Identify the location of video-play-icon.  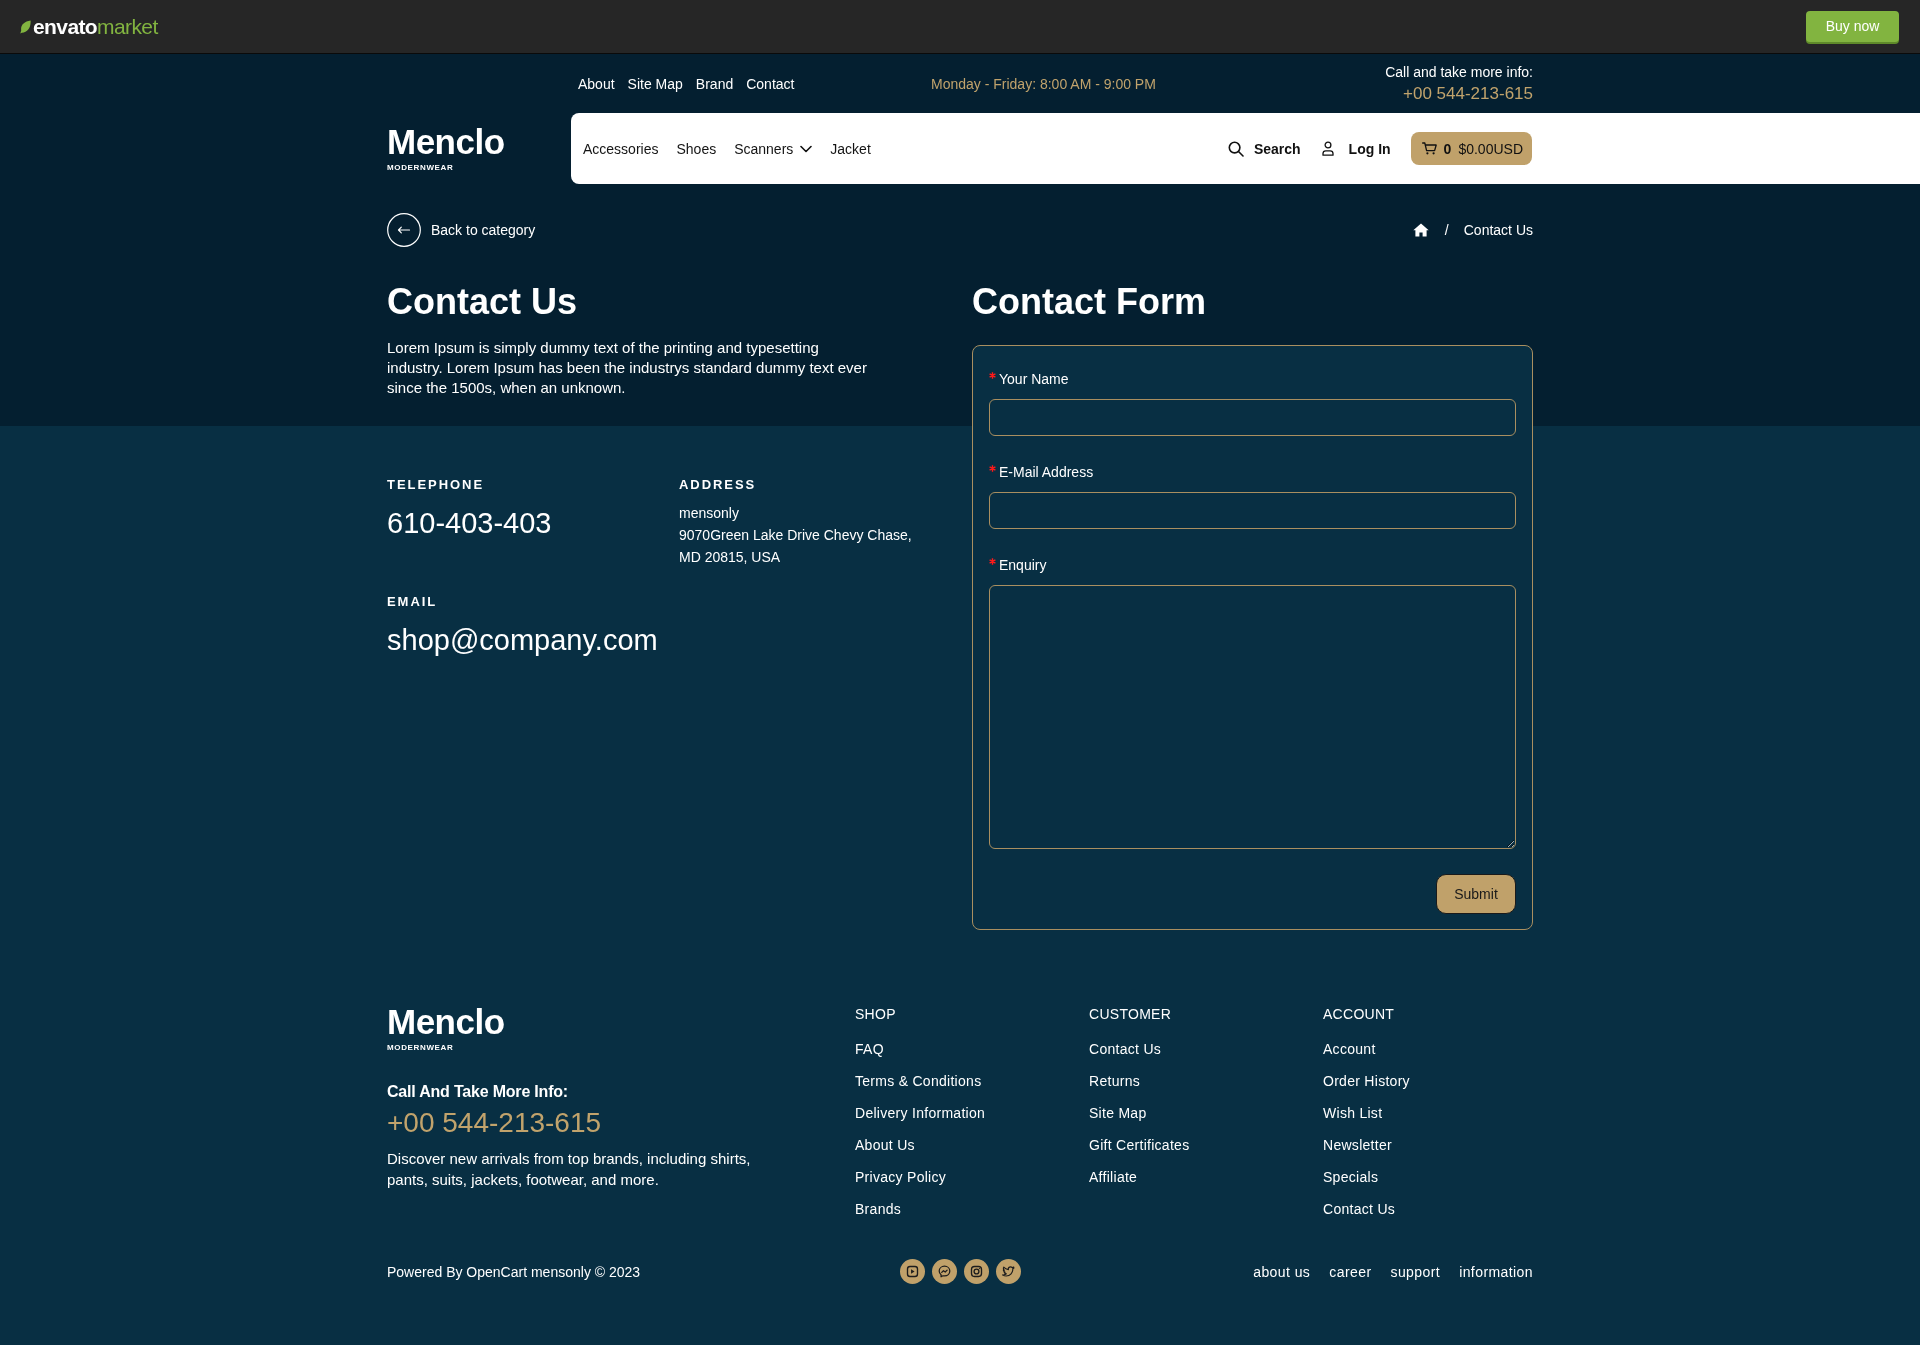
(912, 1271).